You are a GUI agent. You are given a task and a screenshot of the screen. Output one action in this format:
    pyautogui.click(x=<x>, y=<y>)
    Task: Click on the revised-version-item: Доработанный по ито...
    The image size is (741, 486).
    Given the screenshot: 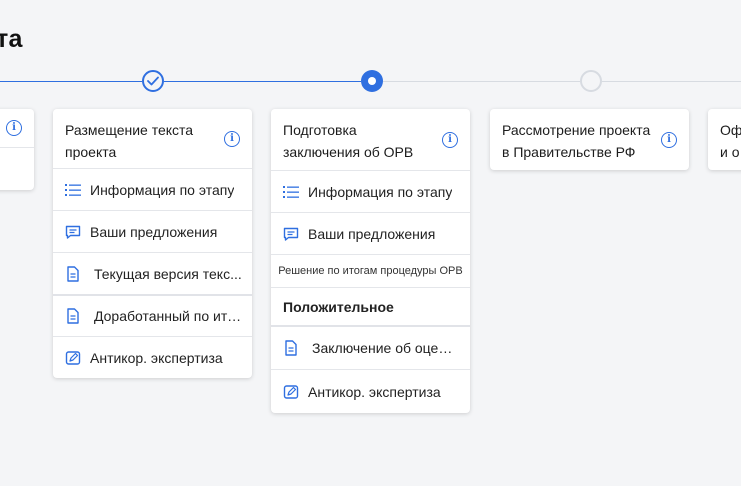 What is the action you would take?
    pyautogui.click(x=152, y=315)
    